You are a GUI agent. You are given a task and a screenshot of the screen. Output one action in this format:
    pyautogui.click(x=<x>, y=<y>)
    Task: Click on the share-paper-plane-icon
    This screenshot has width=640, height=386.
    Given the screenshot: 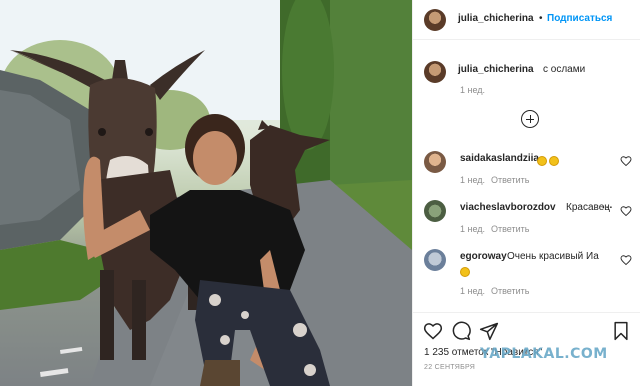 What is the action you would take?
    pyautogui.click(x=489, y=331)
    